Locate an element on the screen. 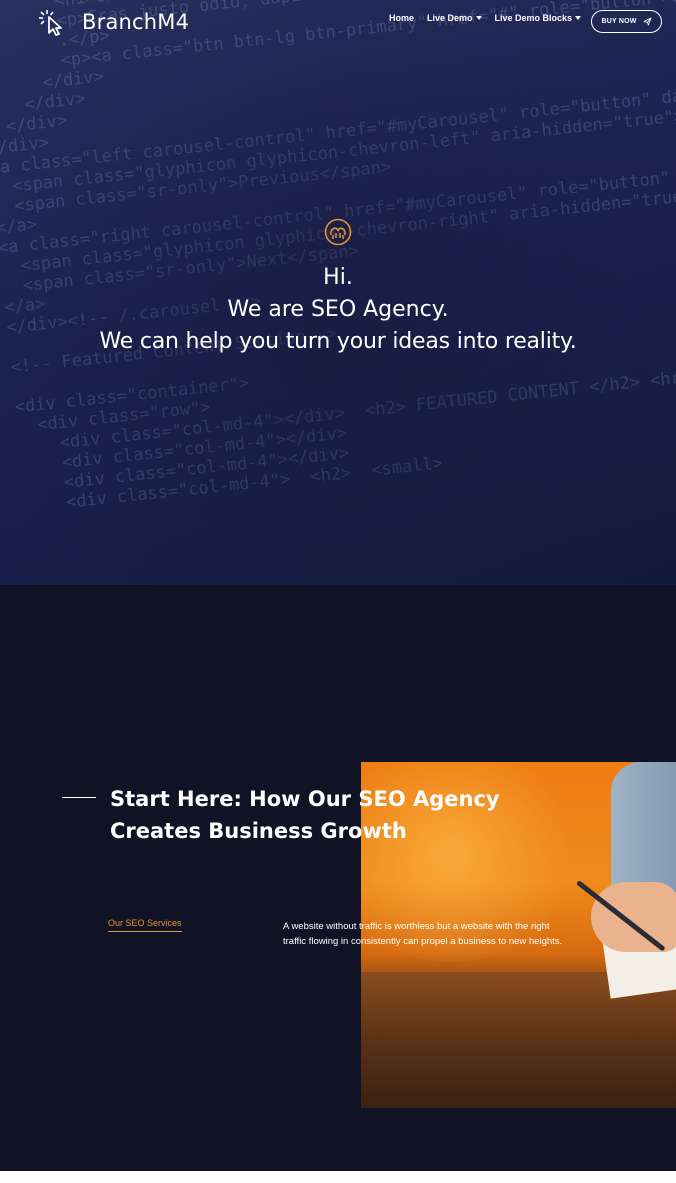 The image size is (676, 1183). buy-now-label: BUY NOW is located at coordinates (619, 21).